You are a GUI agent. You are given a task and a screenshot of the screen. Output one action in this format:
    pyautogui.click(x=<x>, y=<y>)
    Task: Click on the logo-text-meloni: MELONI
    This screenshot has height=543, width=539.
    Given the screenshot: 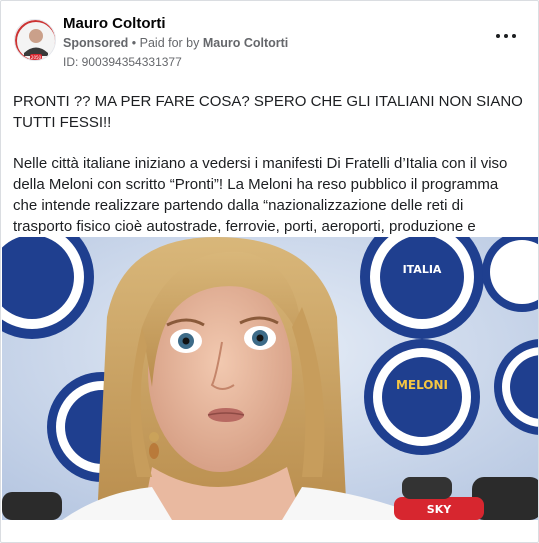 What is the action you would take?
    pyautogui.click(x=422, y=385)
    